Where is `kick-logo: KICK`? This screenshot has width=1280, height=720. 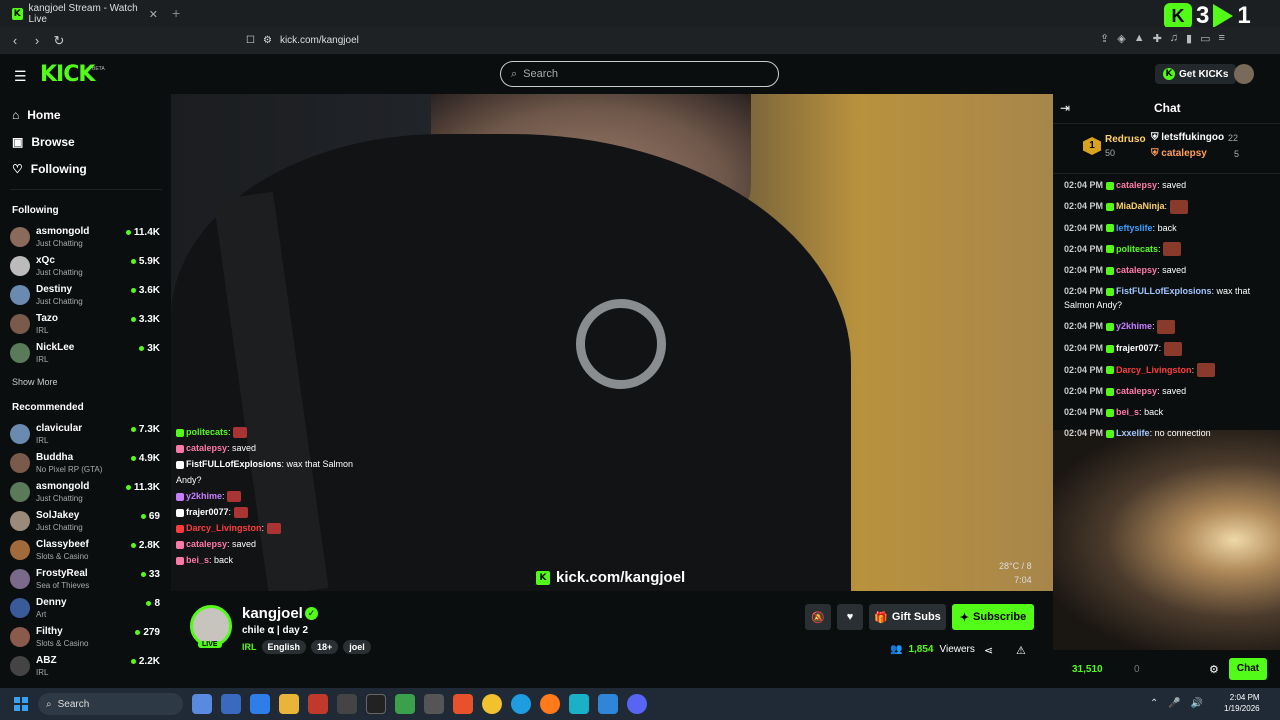
kick-logo: KICK is located at coordinates (67, 74).